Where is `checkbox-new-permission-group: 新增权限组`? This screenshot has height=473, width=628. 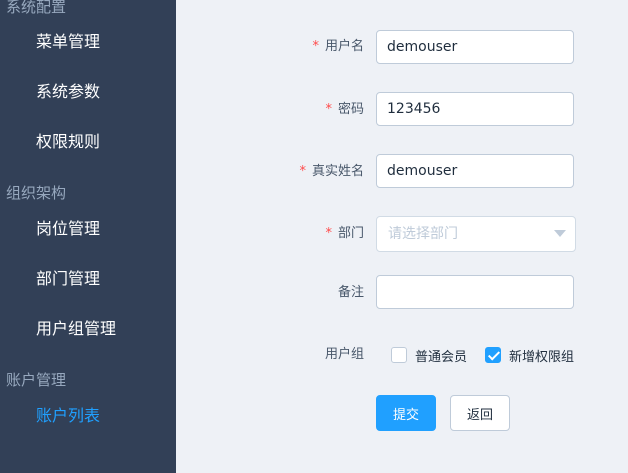 checkbox-new-permission-group: 新增权限组 is located at coordinates (529, 355).